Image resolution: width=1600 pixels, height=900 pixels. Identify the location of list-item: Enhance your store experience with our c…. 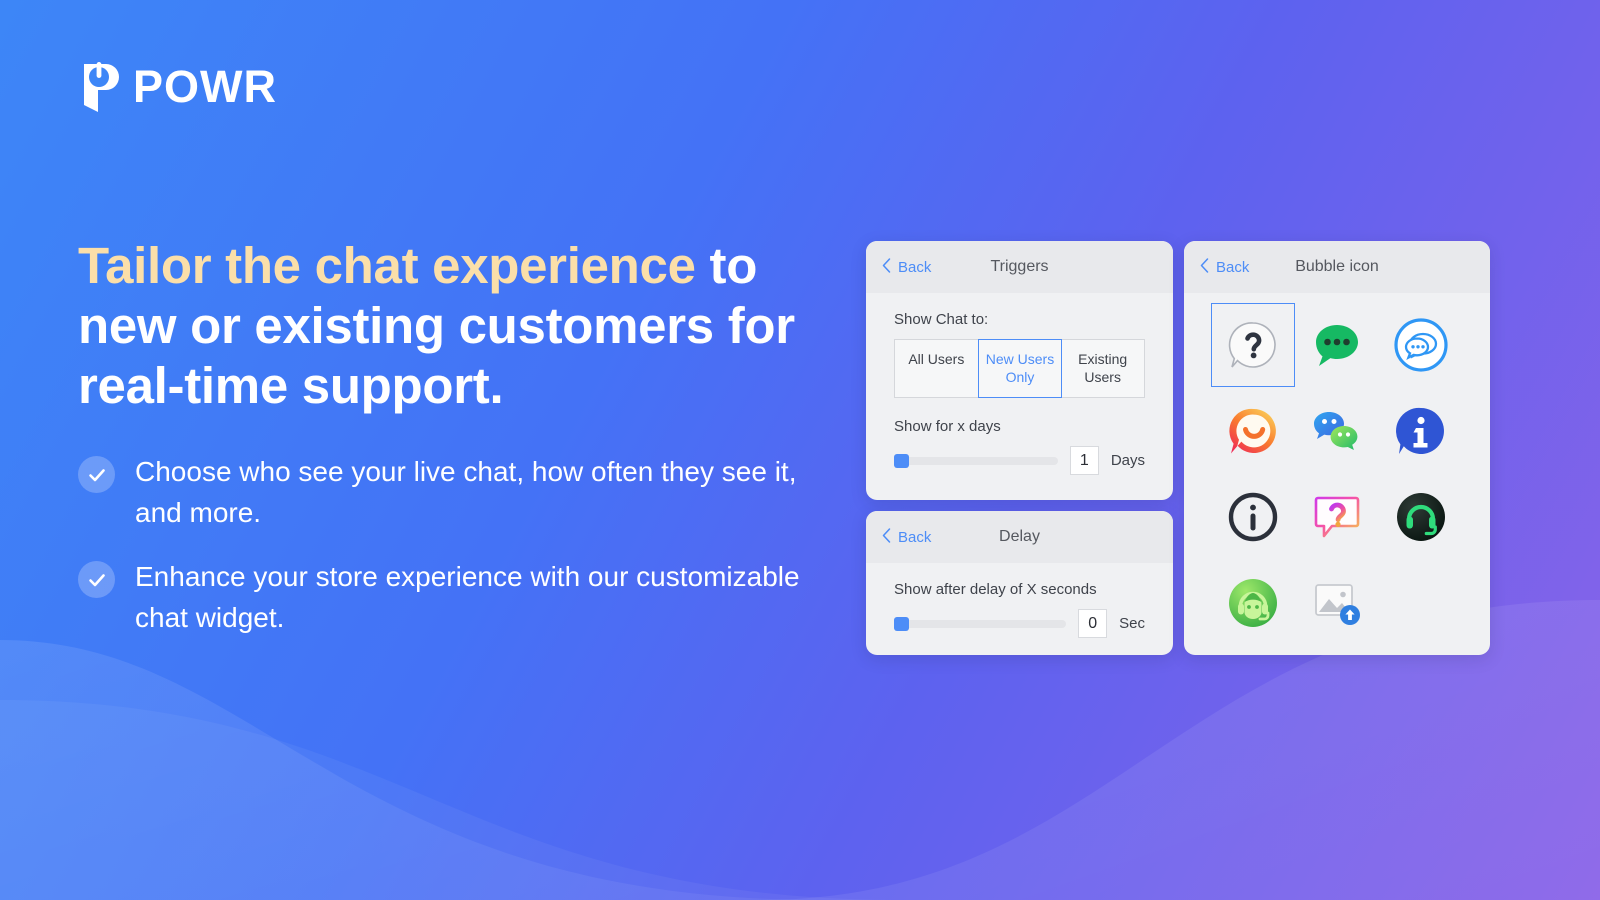
(458, 597).